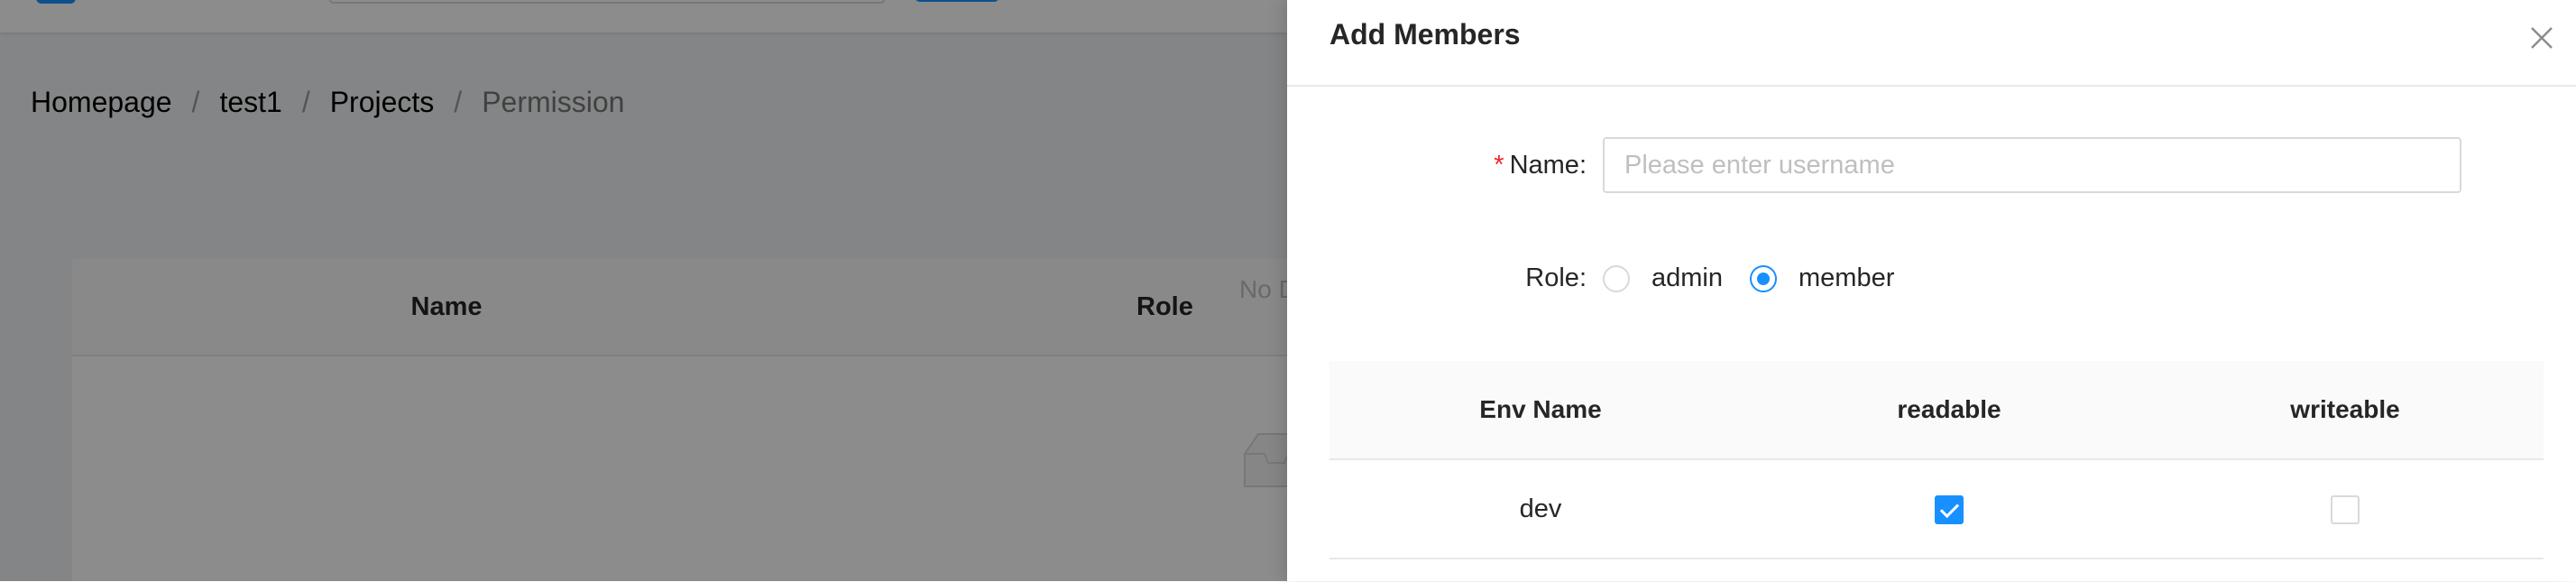 The width and height of the screenshot is (2576, 582). I want to click on column-header-readable: readable, so click(1949, 409).